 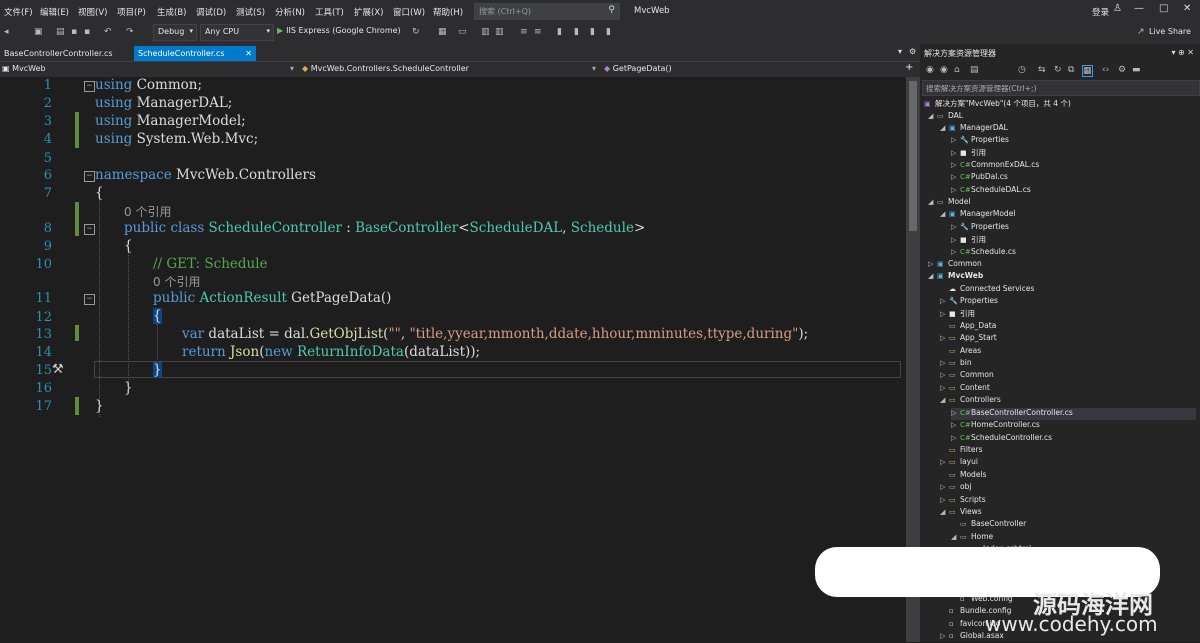 What do you see at coordinates (1087, 71) in the screenshot?
I see `show-all-files-icon: ▦` at bounding box center [1087, 71].